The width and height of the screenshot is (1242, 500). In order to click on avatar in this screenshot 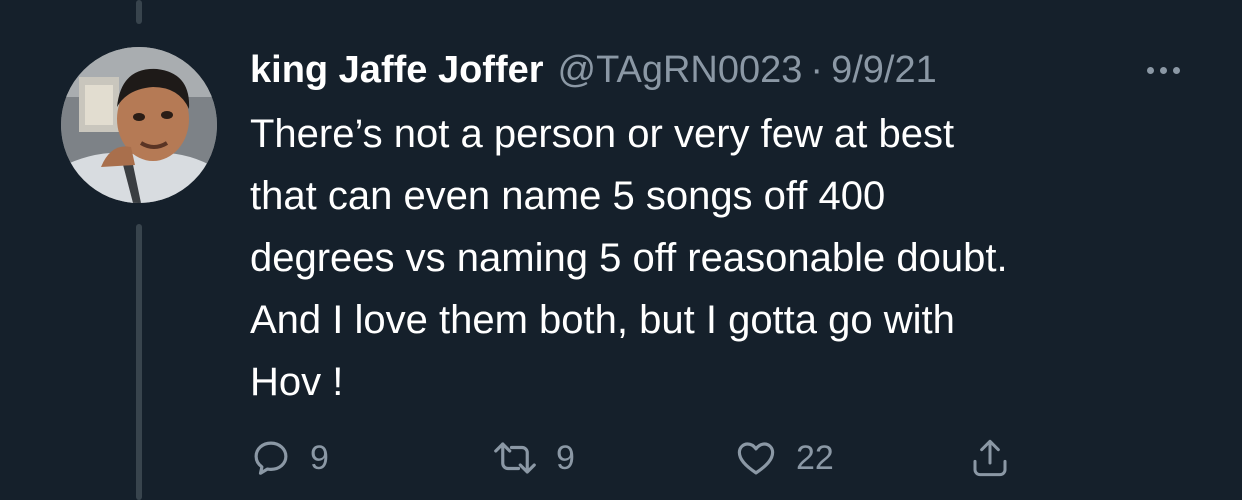, I will do `click(139, 125)`.